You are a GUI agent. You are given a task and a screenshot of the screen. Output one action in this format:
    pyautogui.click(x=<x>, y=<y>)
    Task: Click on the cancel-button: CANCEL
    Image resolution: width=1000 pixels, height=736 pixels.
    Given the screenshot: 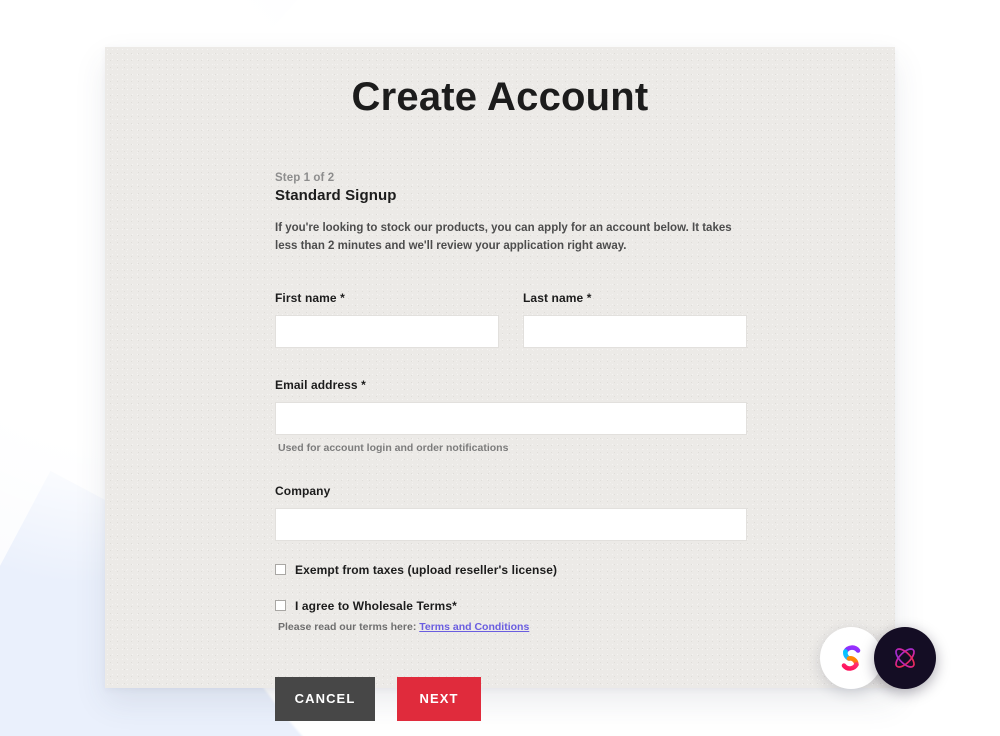 What is the action you would take?
    pyautogui.click(x=325, y=698)
    